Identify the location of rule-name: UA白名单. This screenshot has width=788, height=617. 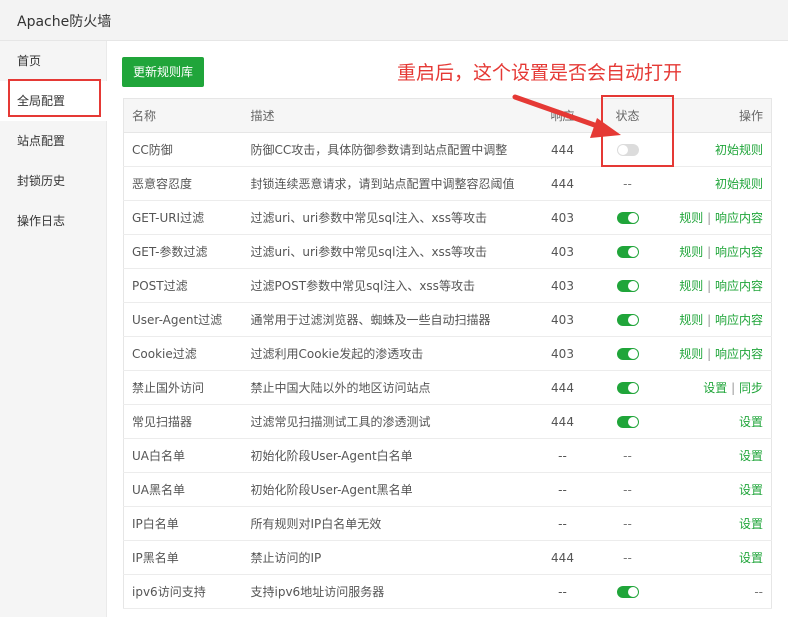
(183, 455).